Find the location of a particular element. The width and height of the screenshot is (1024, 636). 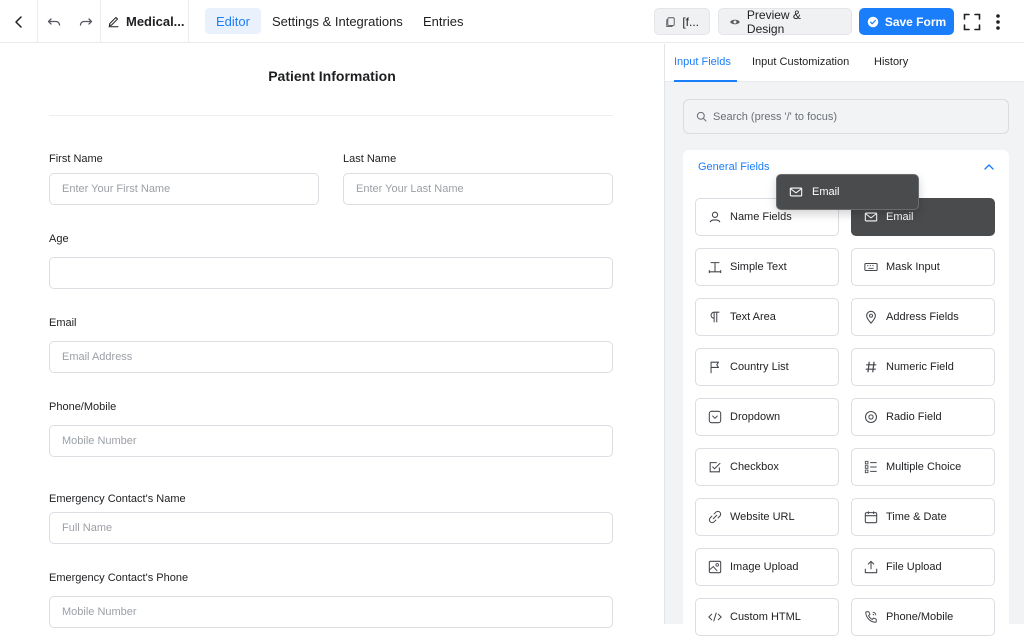

field-tile-label: Website URL is located at coordinates (762, 517).